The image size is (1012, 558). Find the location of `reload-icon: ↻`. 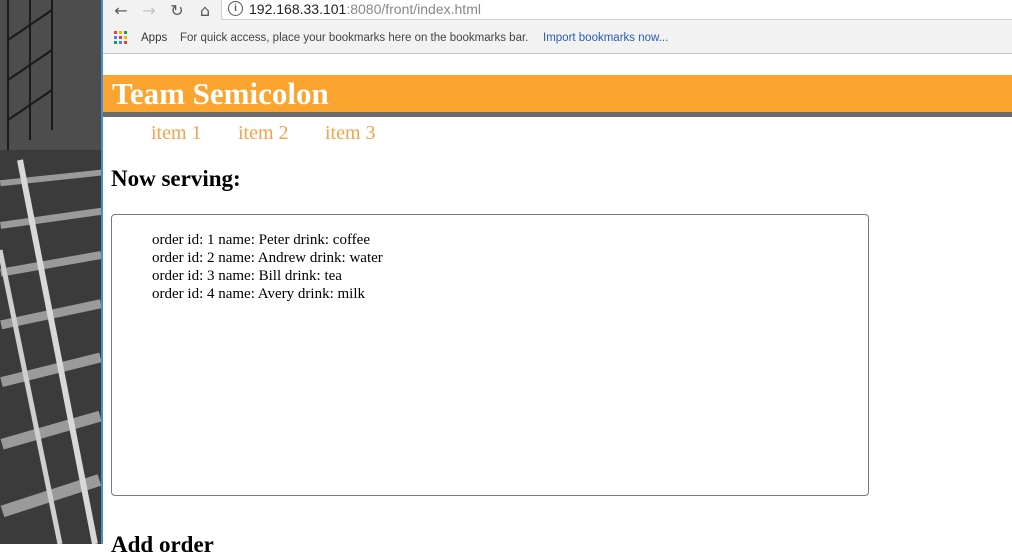

reload-icon: ↻ is located at coordinates (177, 10).